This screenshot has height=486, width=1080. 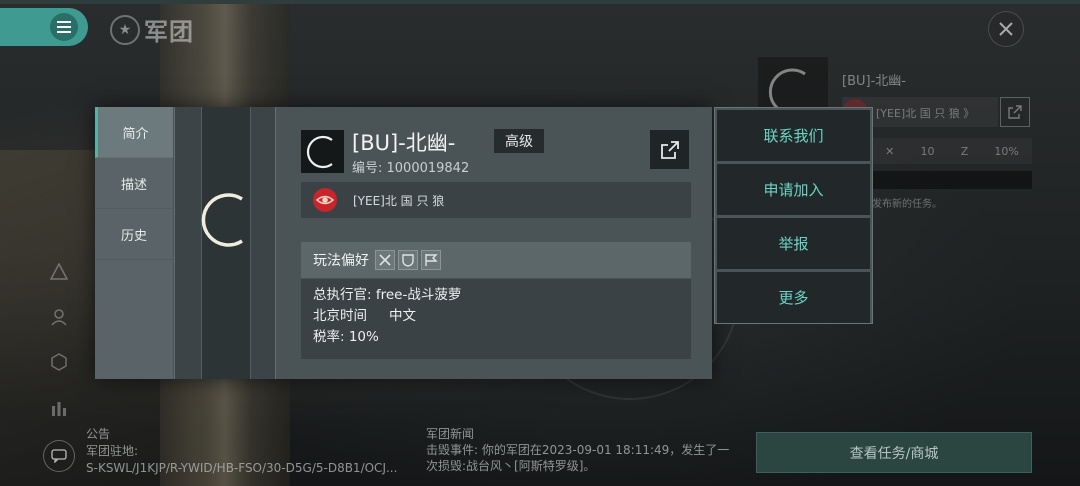 I want to click on background-corp-name: [BU]-北幽-, so click(x=874, y=81).